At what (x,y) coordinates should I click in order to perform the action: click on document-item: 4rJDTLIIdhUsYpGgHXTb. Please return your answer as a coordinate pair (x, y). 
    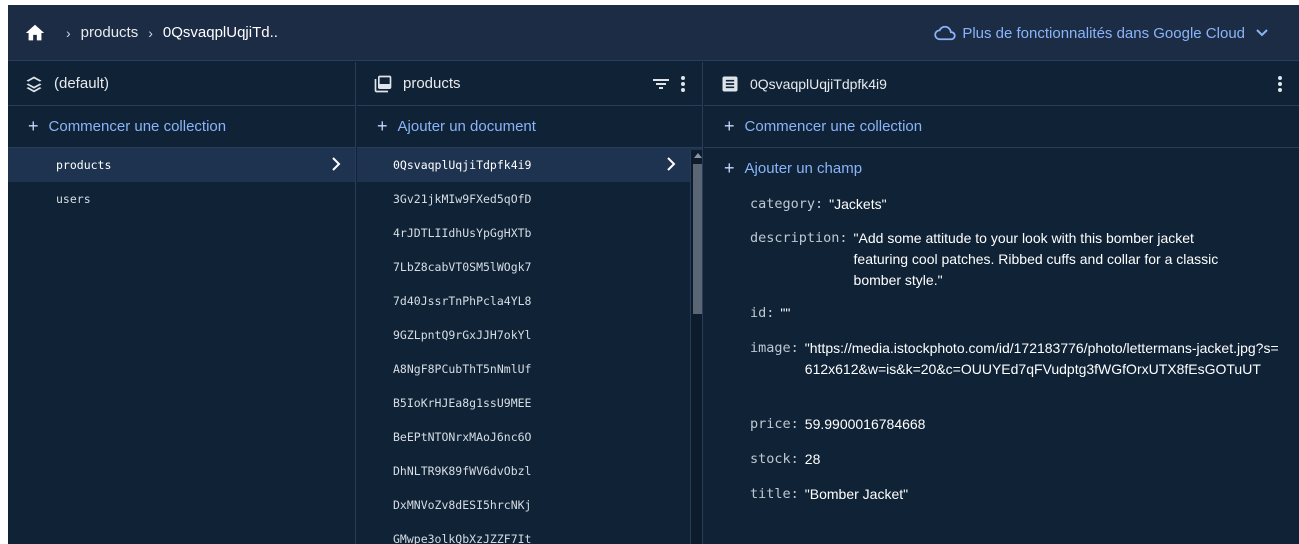
    Looking at the image, I should click on (529, 233).